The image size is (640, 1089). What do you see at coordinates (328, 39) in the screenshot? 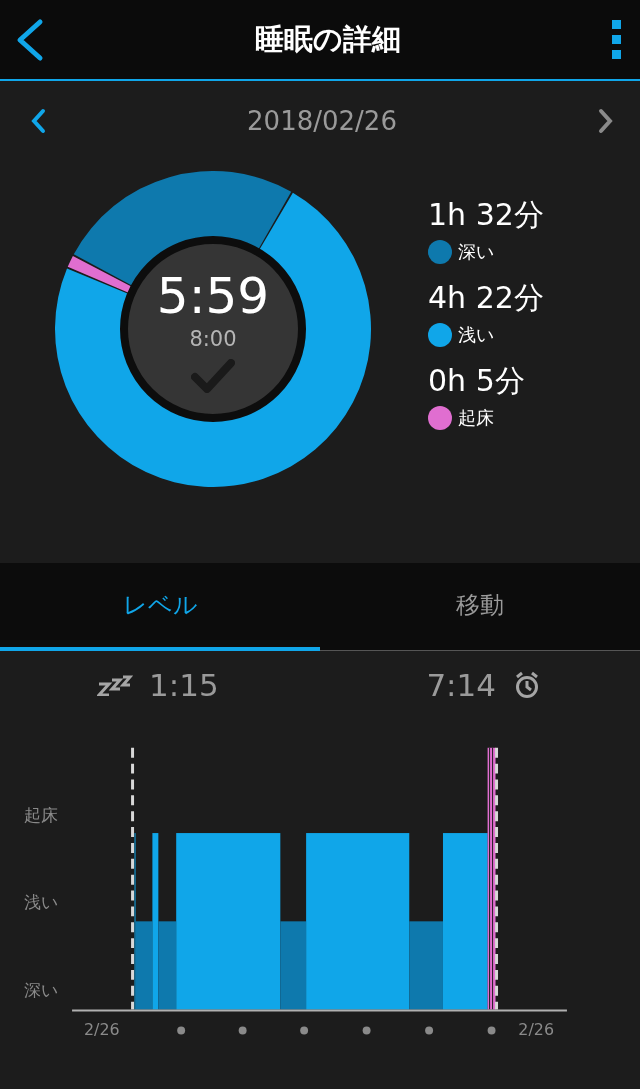
I see `screen-title: 睡眠の詳細` at bounding box center [328, 39].